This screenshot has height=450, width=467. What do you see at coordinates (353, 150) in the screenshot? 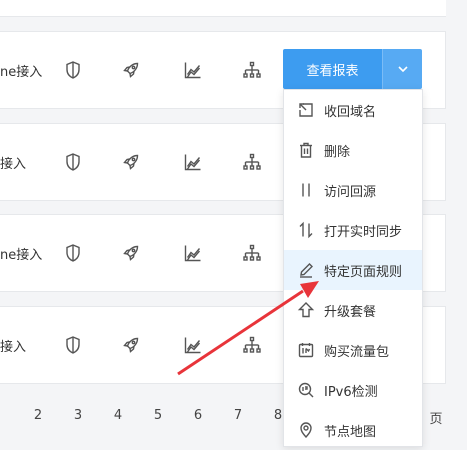
I see `menu-item-delete: 删除` at bounding box center [353, 150].